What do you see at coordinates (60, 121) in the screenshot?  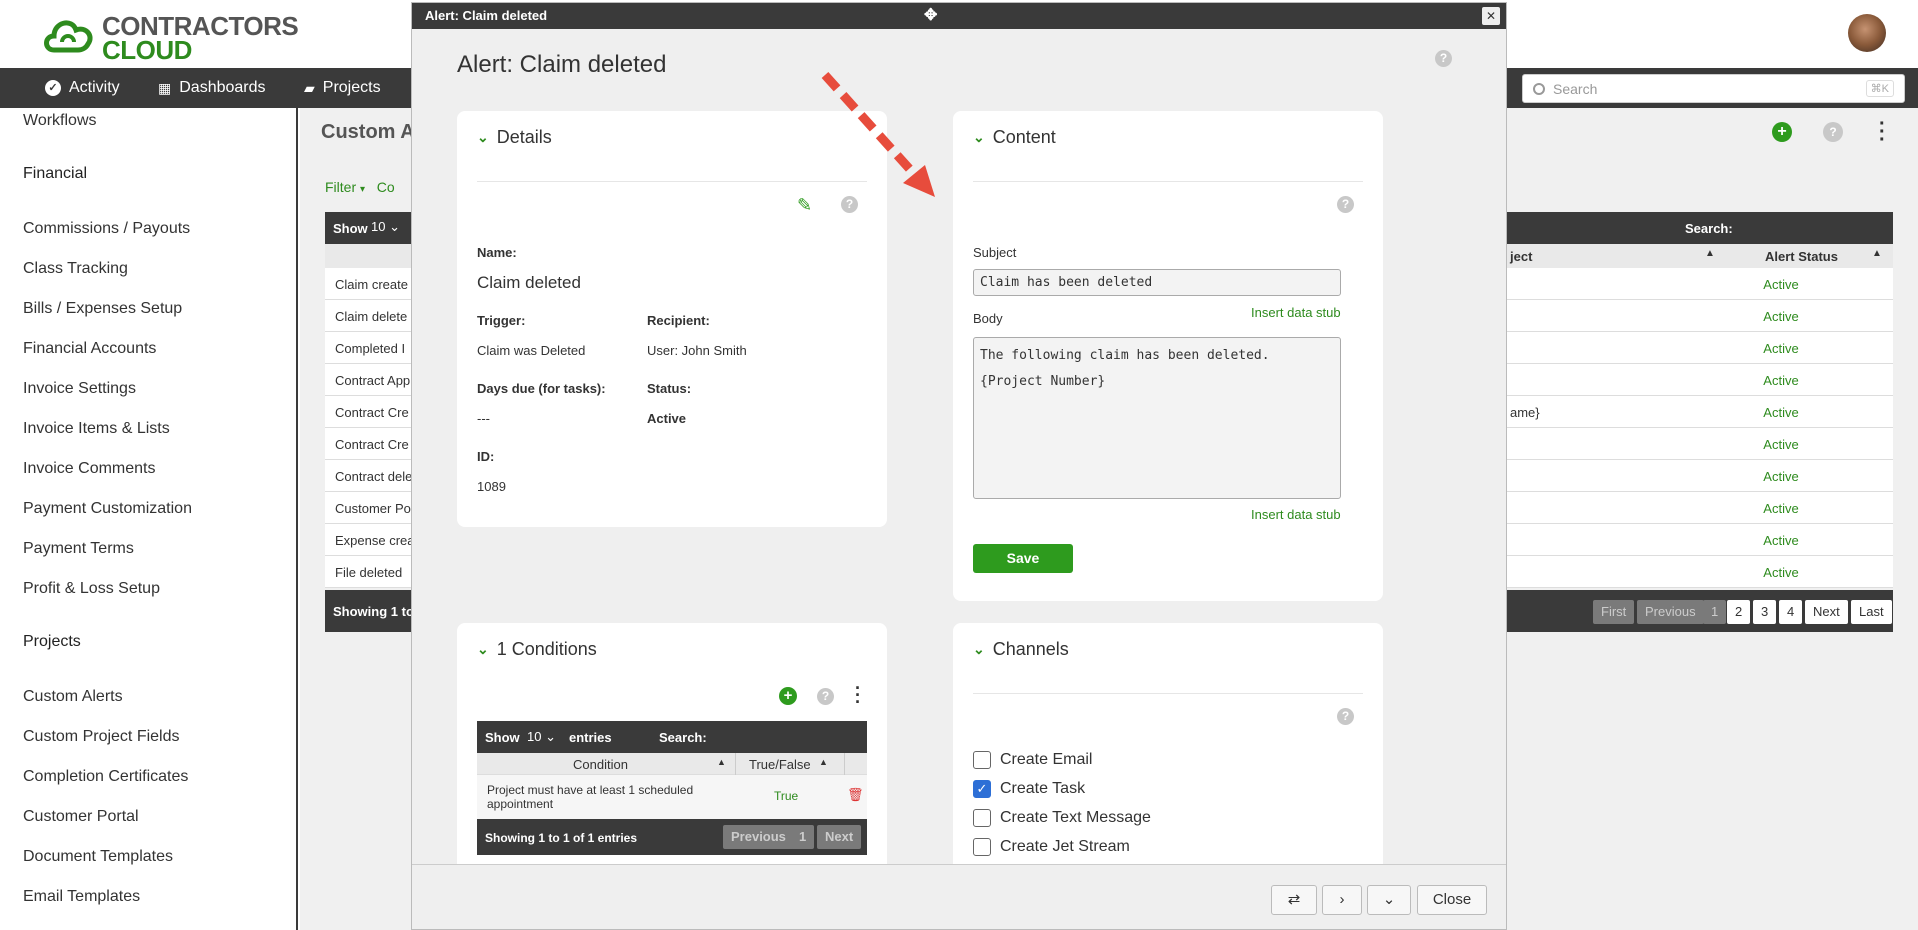 I see `sidebar-item-workflows: Workflows` at bounding box center [60, 121].